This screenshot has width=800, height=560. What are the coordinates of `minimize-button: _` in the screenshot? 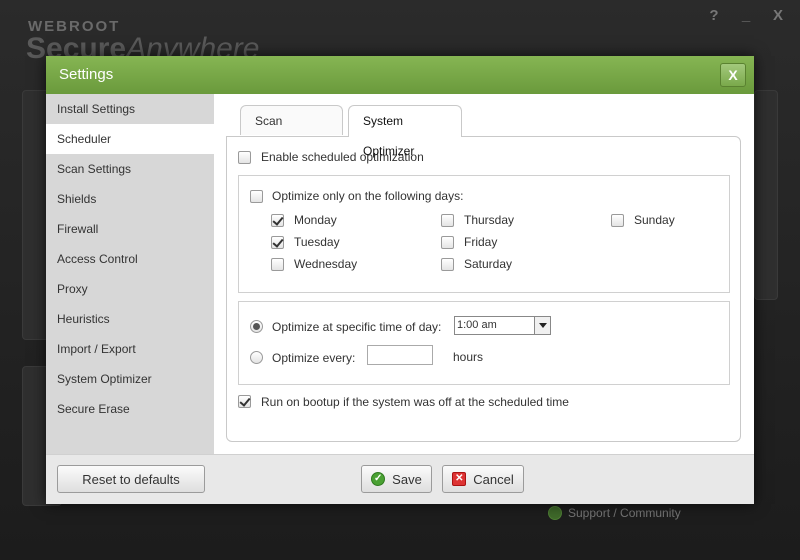 It's located at (746, 16).